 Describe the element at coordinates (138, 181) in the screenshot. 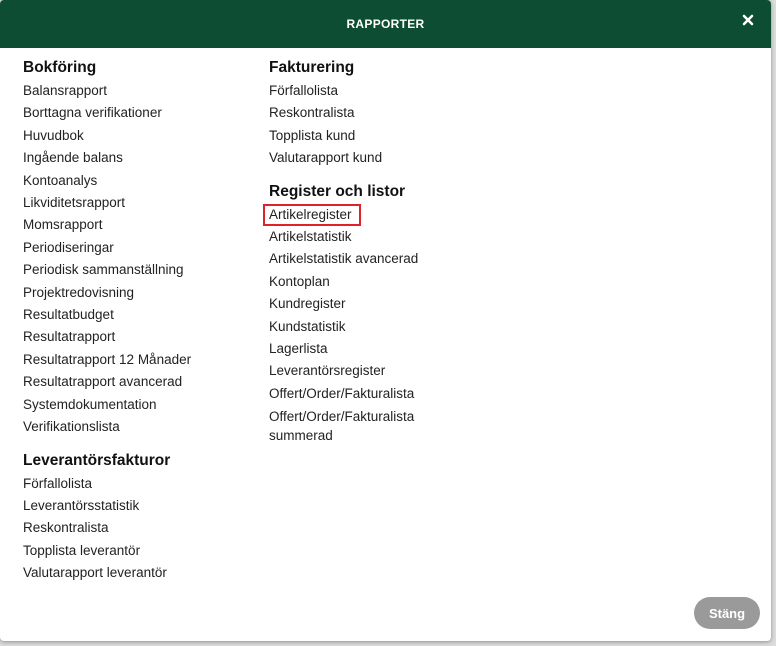

I see `report-link: Kontoanalys` at that location.